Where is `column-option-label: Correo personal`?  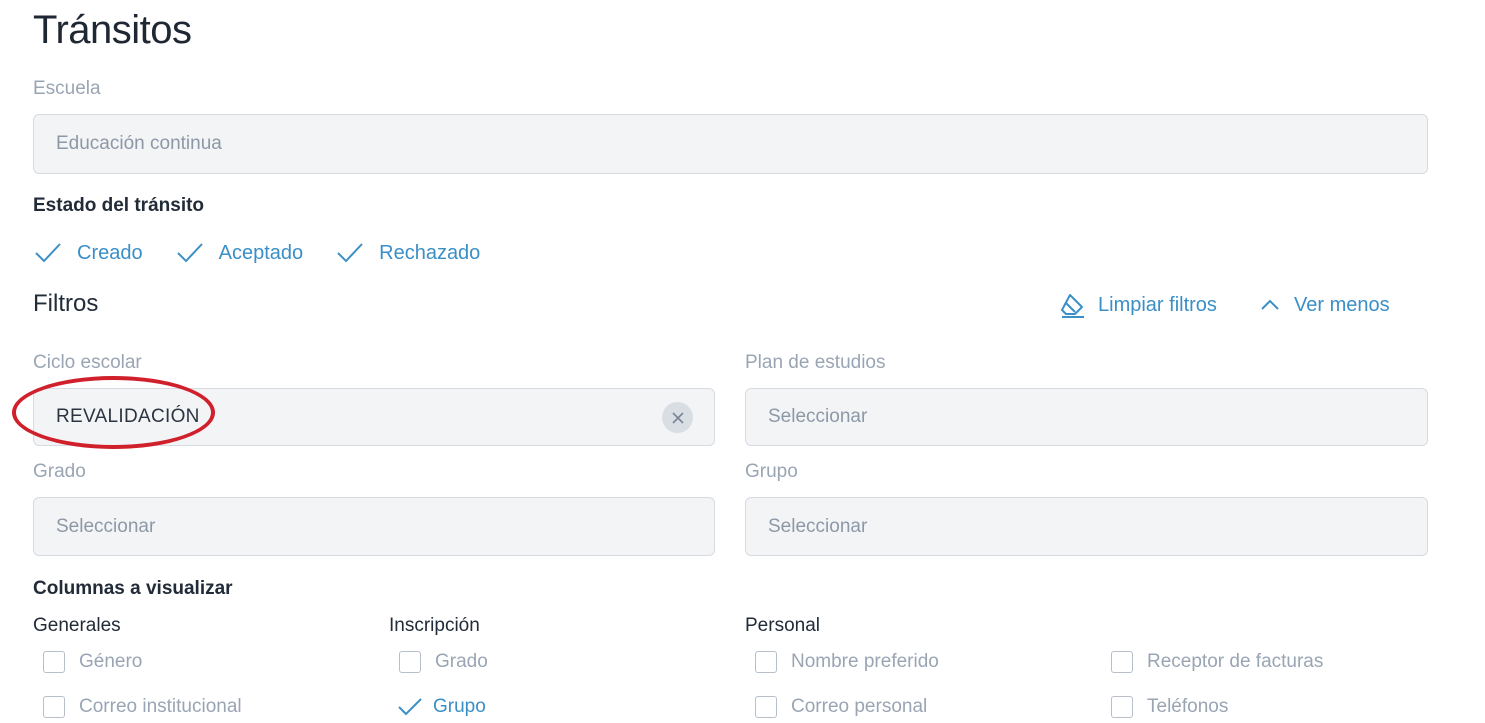 column-option-label: Correo personal is located at coordinates (859, 706).